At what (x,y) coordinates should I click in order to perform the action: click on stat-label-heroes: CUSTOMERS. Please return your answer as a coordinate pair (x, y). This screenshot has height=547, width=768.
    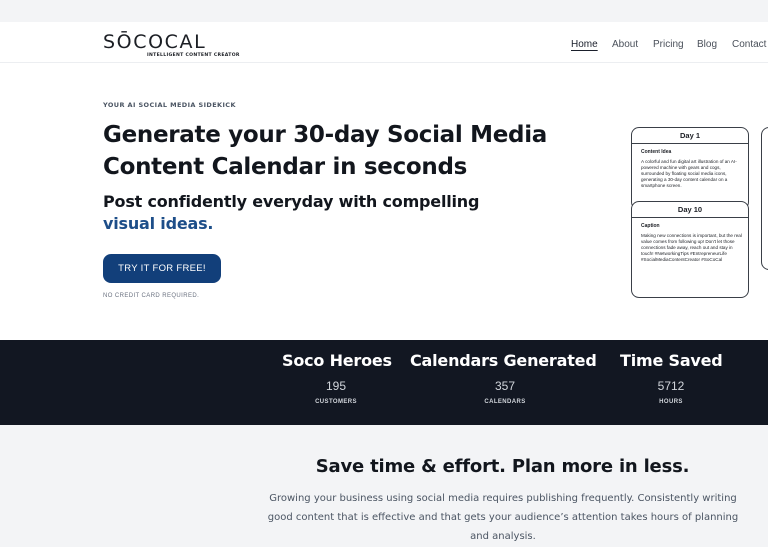
    Looking at the image, I should click on (336, 402).